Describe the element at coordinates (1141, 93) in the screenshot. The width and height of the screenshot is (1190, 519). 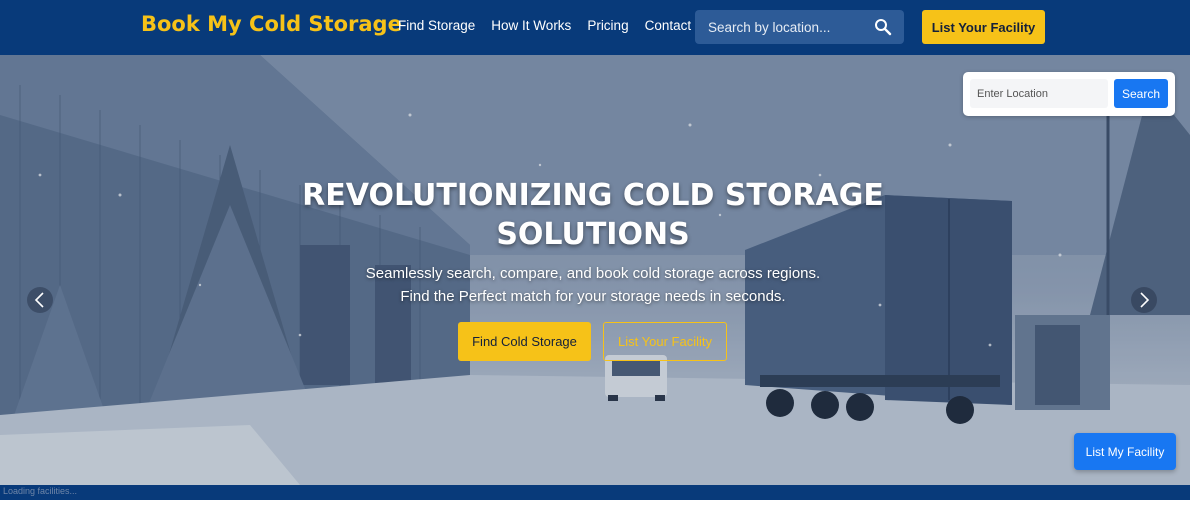
I see `location-search-button: Search` at that location.